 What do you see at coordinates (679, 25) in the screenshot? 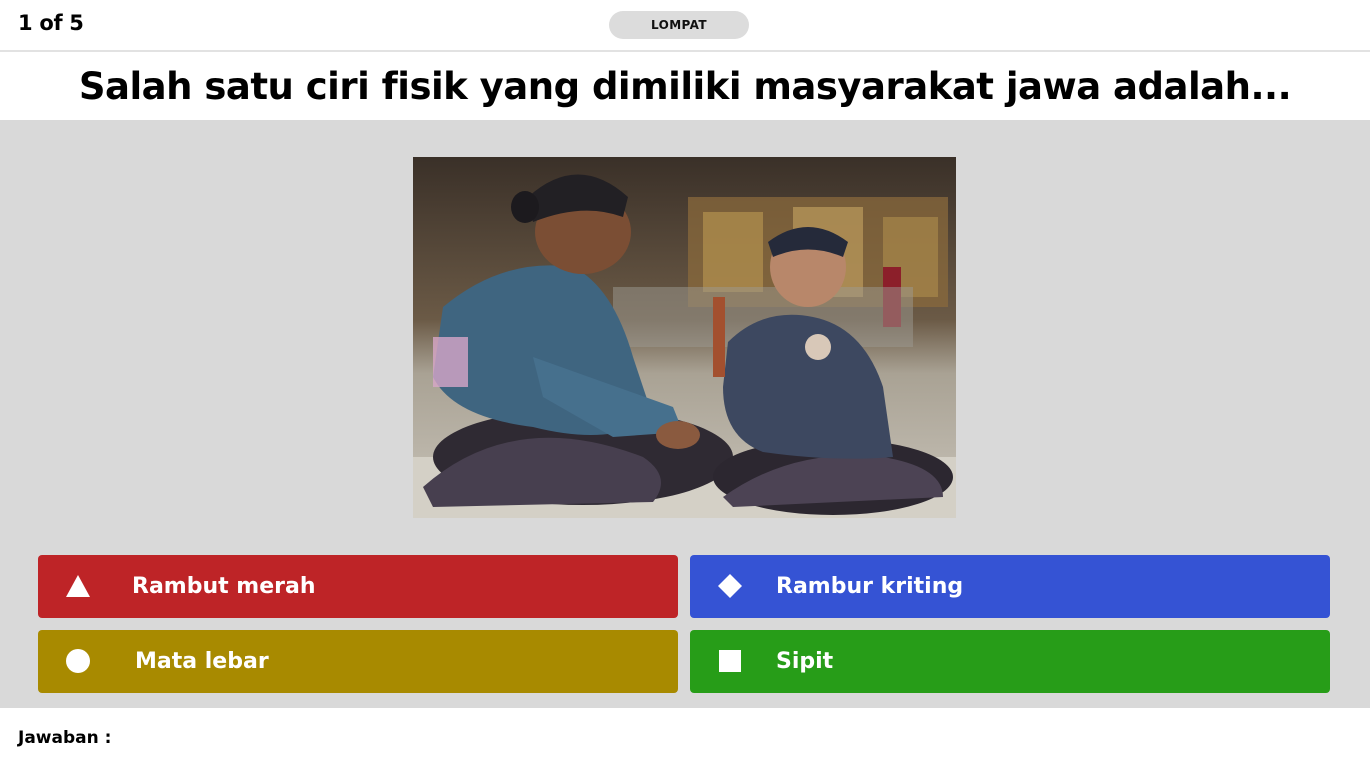
I see `skip-button: LOMPAT` at bounding box center [679, 25].